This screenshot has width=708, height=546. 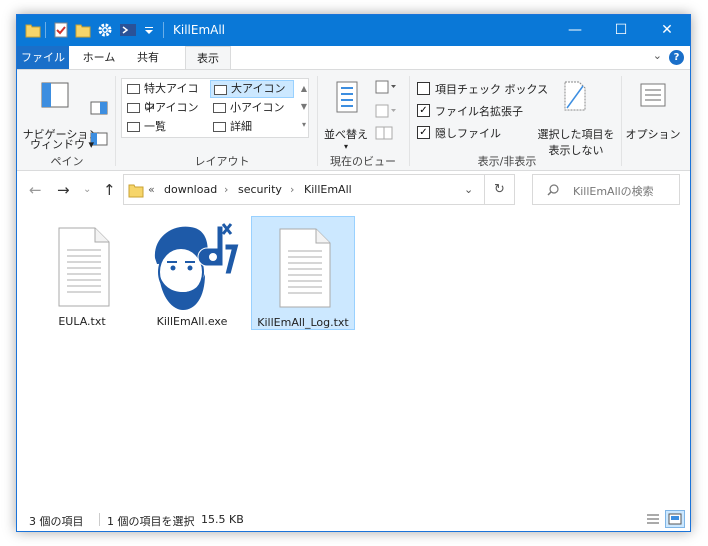 What do you see at coordinates (149, 30) in the screenshot?
I see `customize-toolbar-icon` at bounding box center [149, 30].